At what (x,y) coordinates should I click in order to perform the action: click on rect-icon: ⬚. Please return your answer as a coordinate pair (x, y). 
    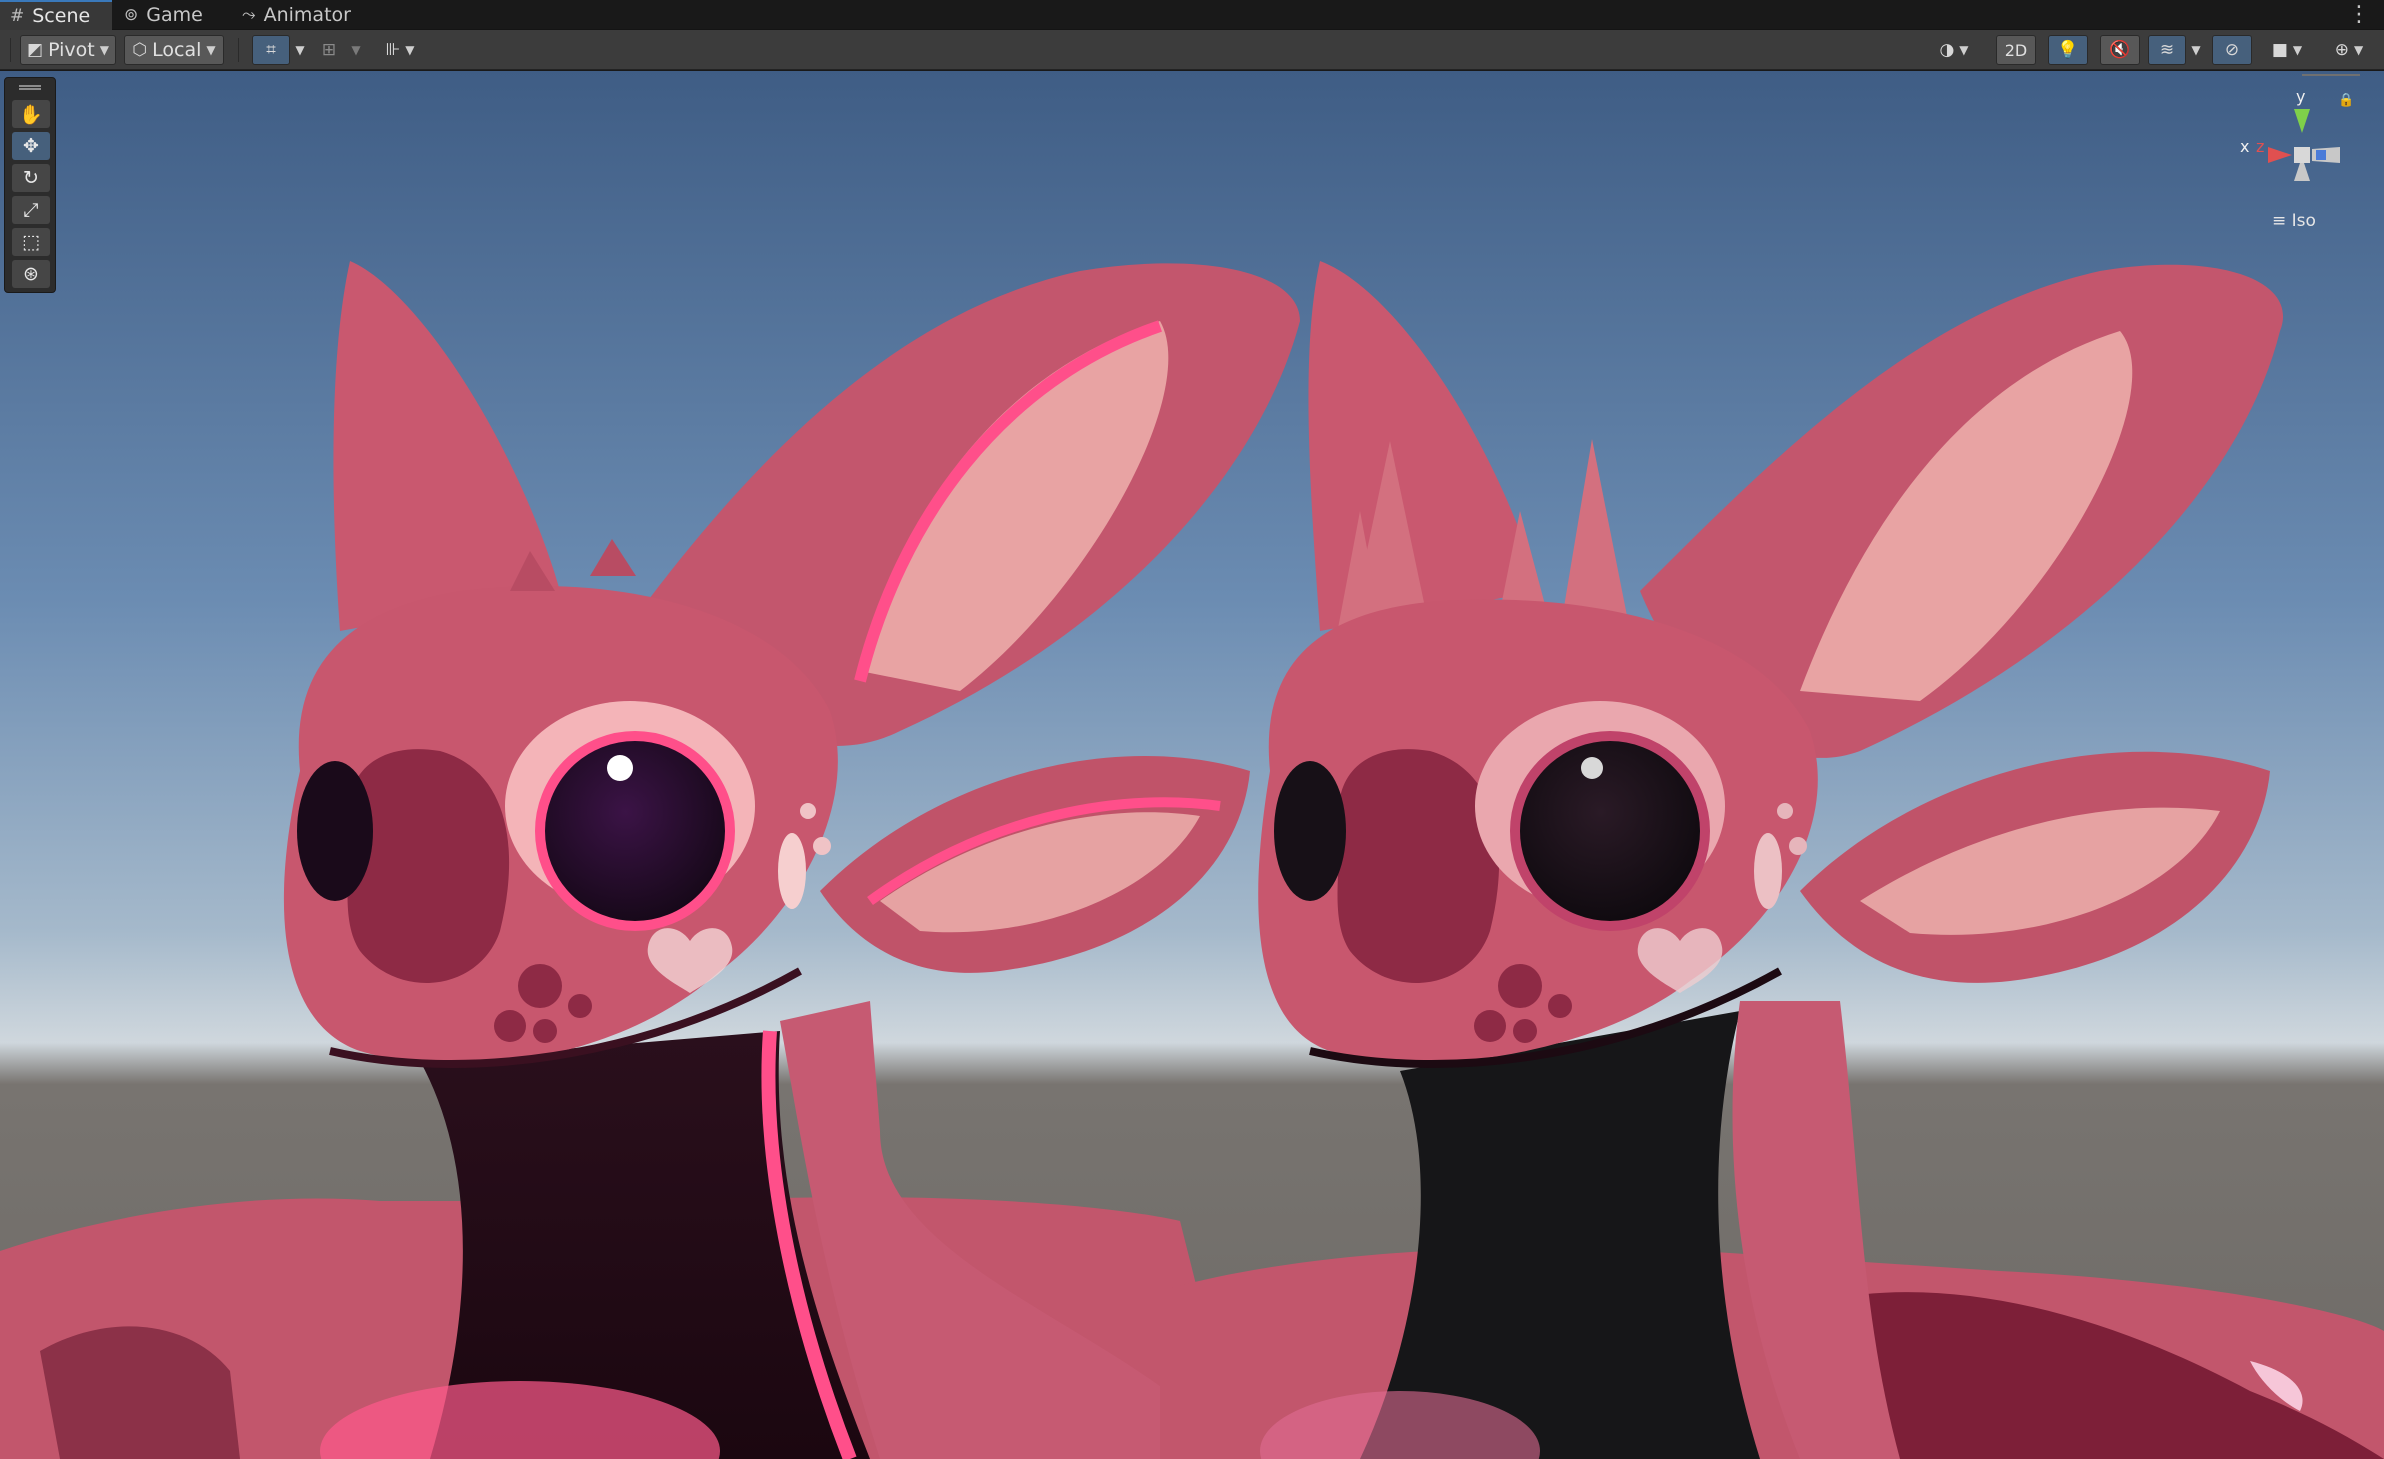
    Looking at the image, I should click on (31, 242).